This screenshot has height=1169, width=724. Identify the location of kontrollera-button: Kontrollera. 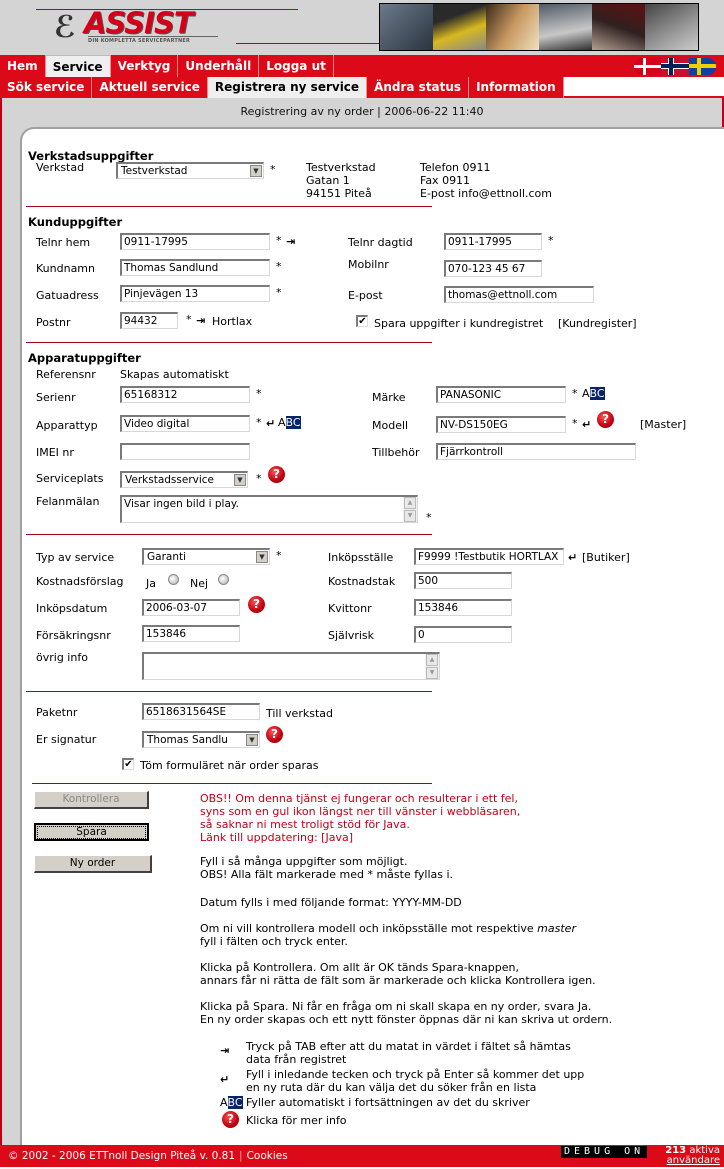
(91, 800).